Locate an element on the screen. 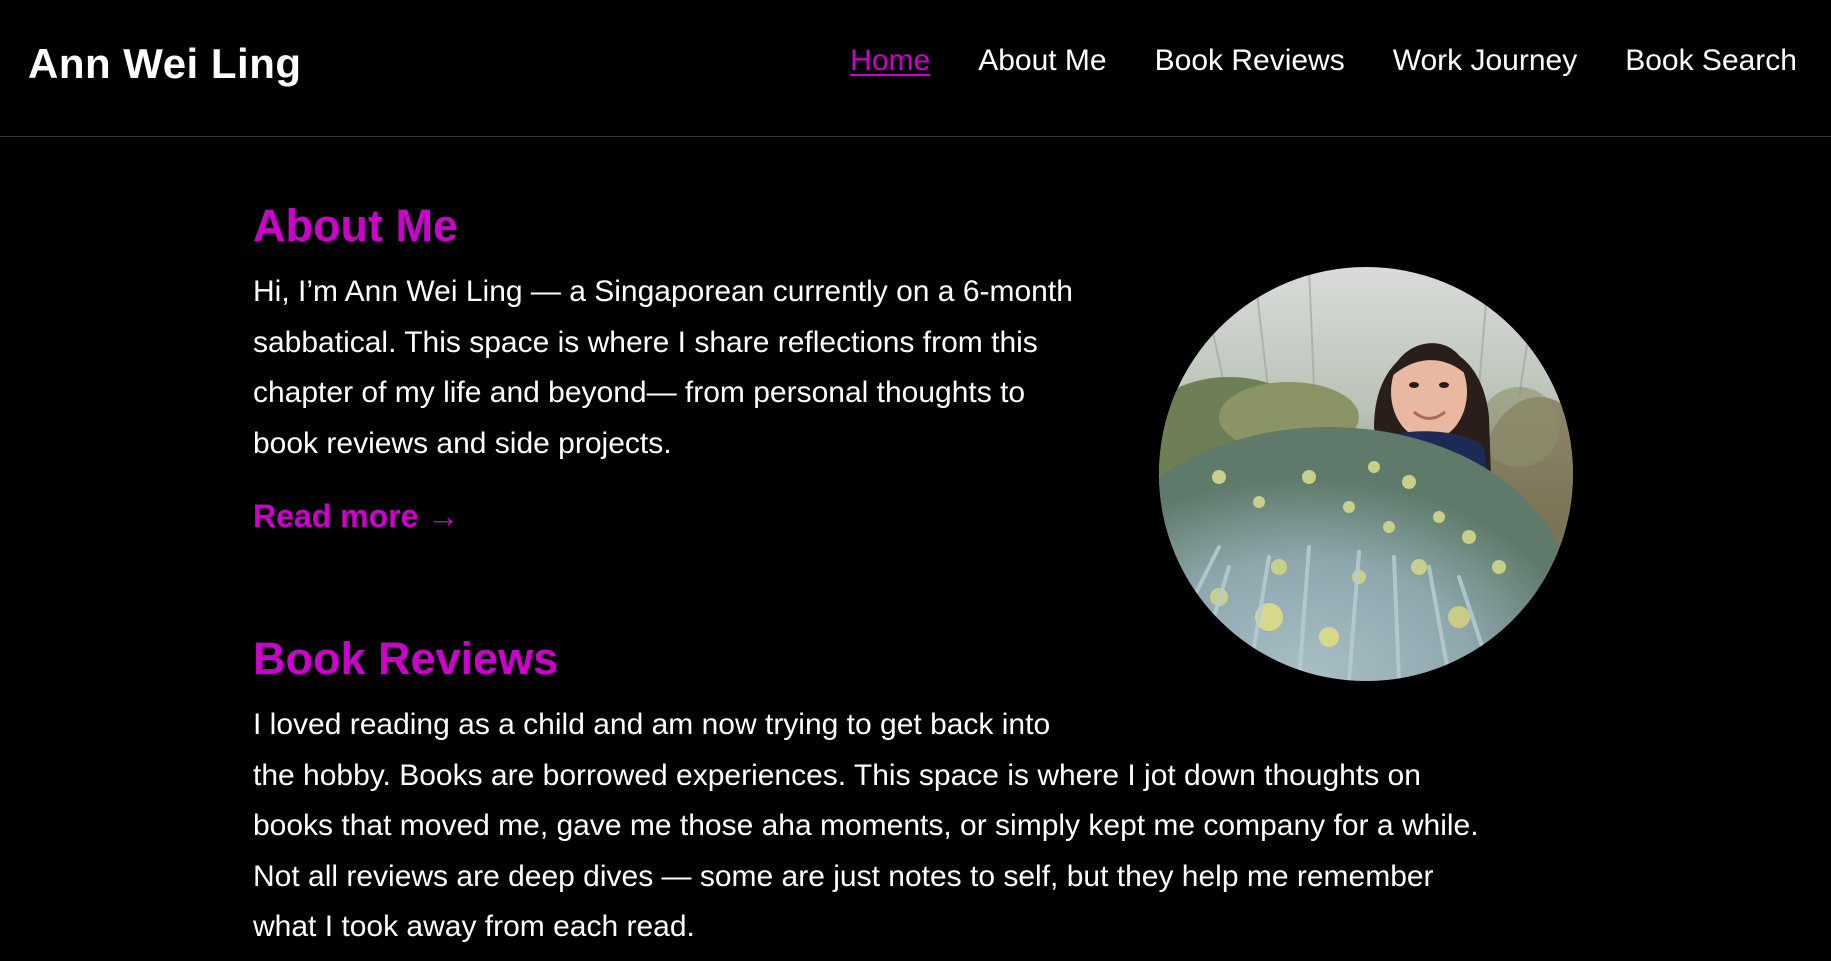 This screenshot has height=961, width=1831. nav-link-book-search: Book Search is located at coordinates (1711, 61).